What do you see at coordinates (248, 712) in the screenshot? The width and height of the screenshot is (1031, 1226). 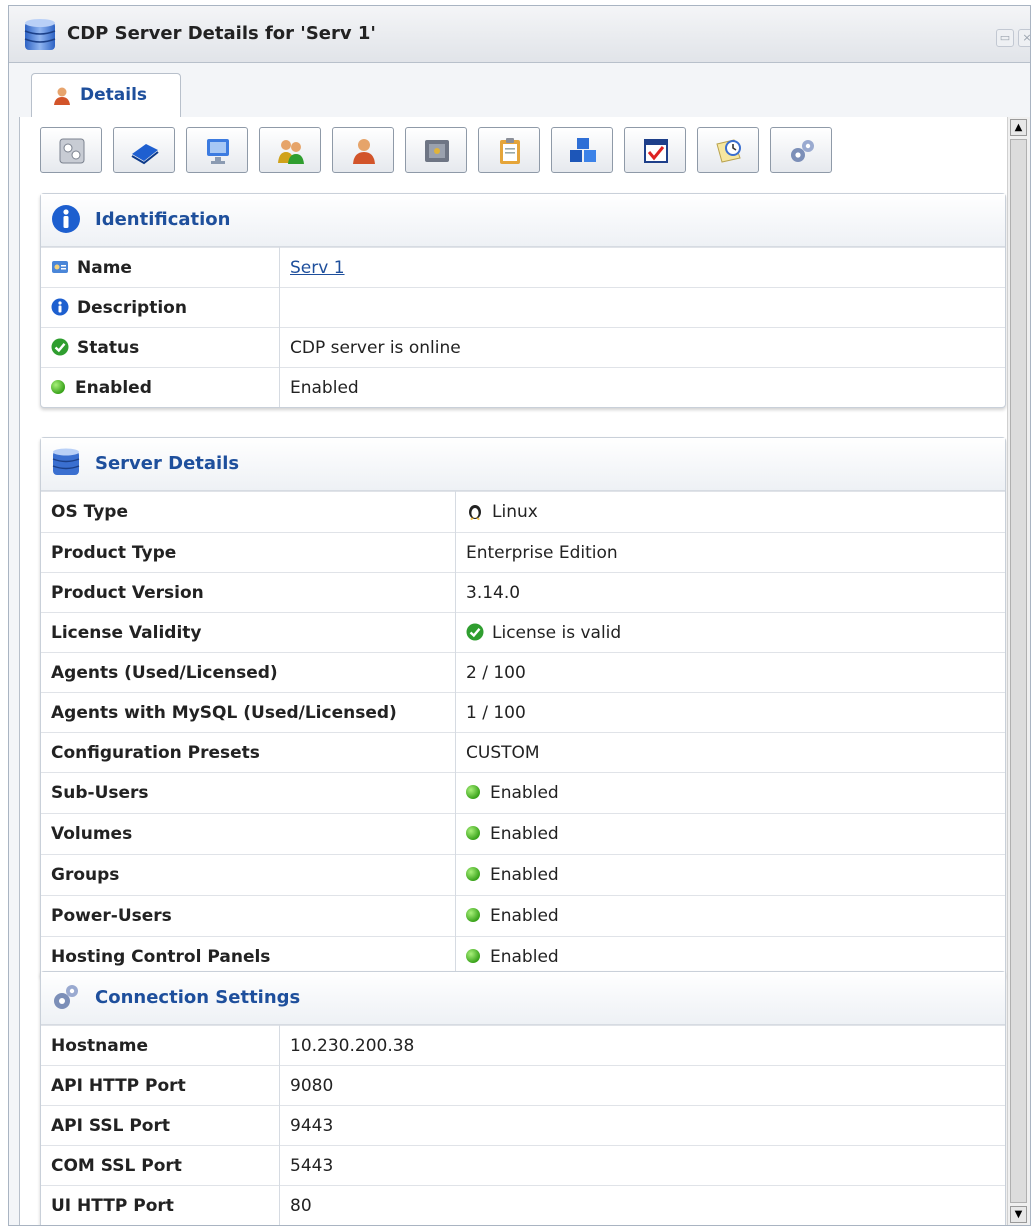 I see `server-detail-key: Agents with MySQL (Used/Licensed)` at bounding box center [248, 712].